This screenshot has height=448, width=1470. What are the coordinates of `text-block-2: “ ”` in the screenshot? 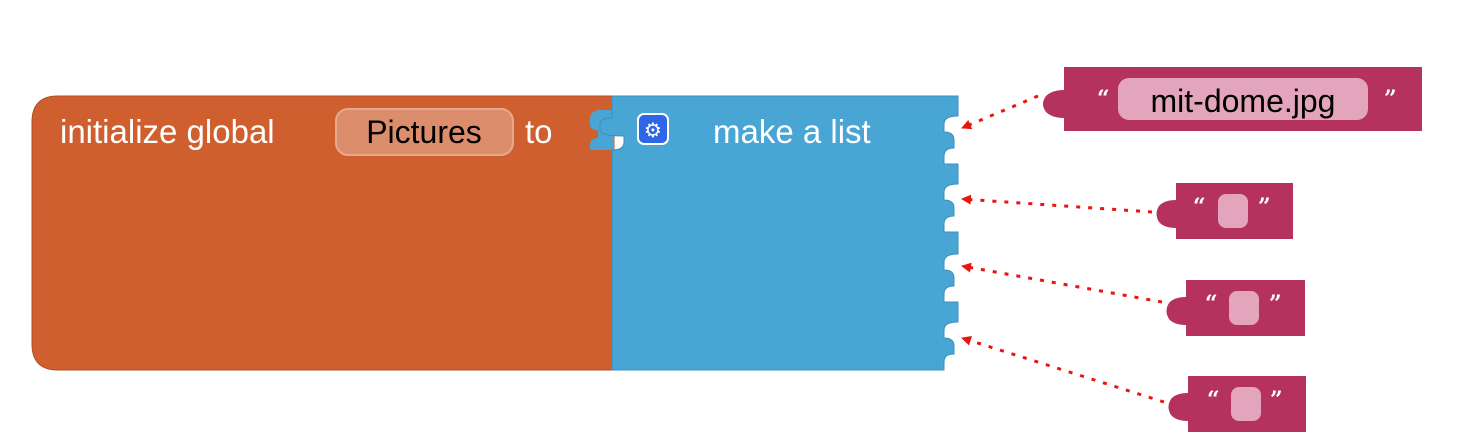 It's located at (1225, 211).